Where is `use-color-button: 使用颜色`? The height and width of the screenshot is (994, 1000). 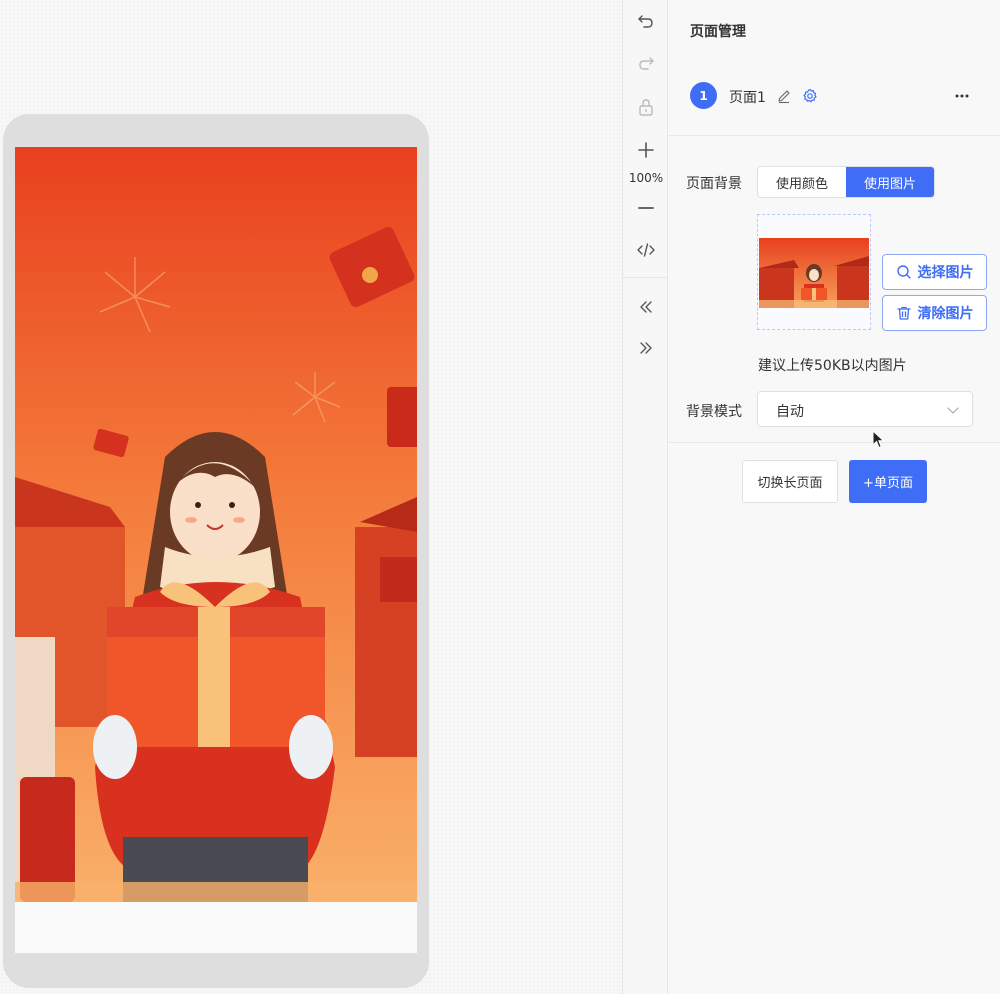 use-color-button: 使用颜色 is located at coordinates (802, 182).